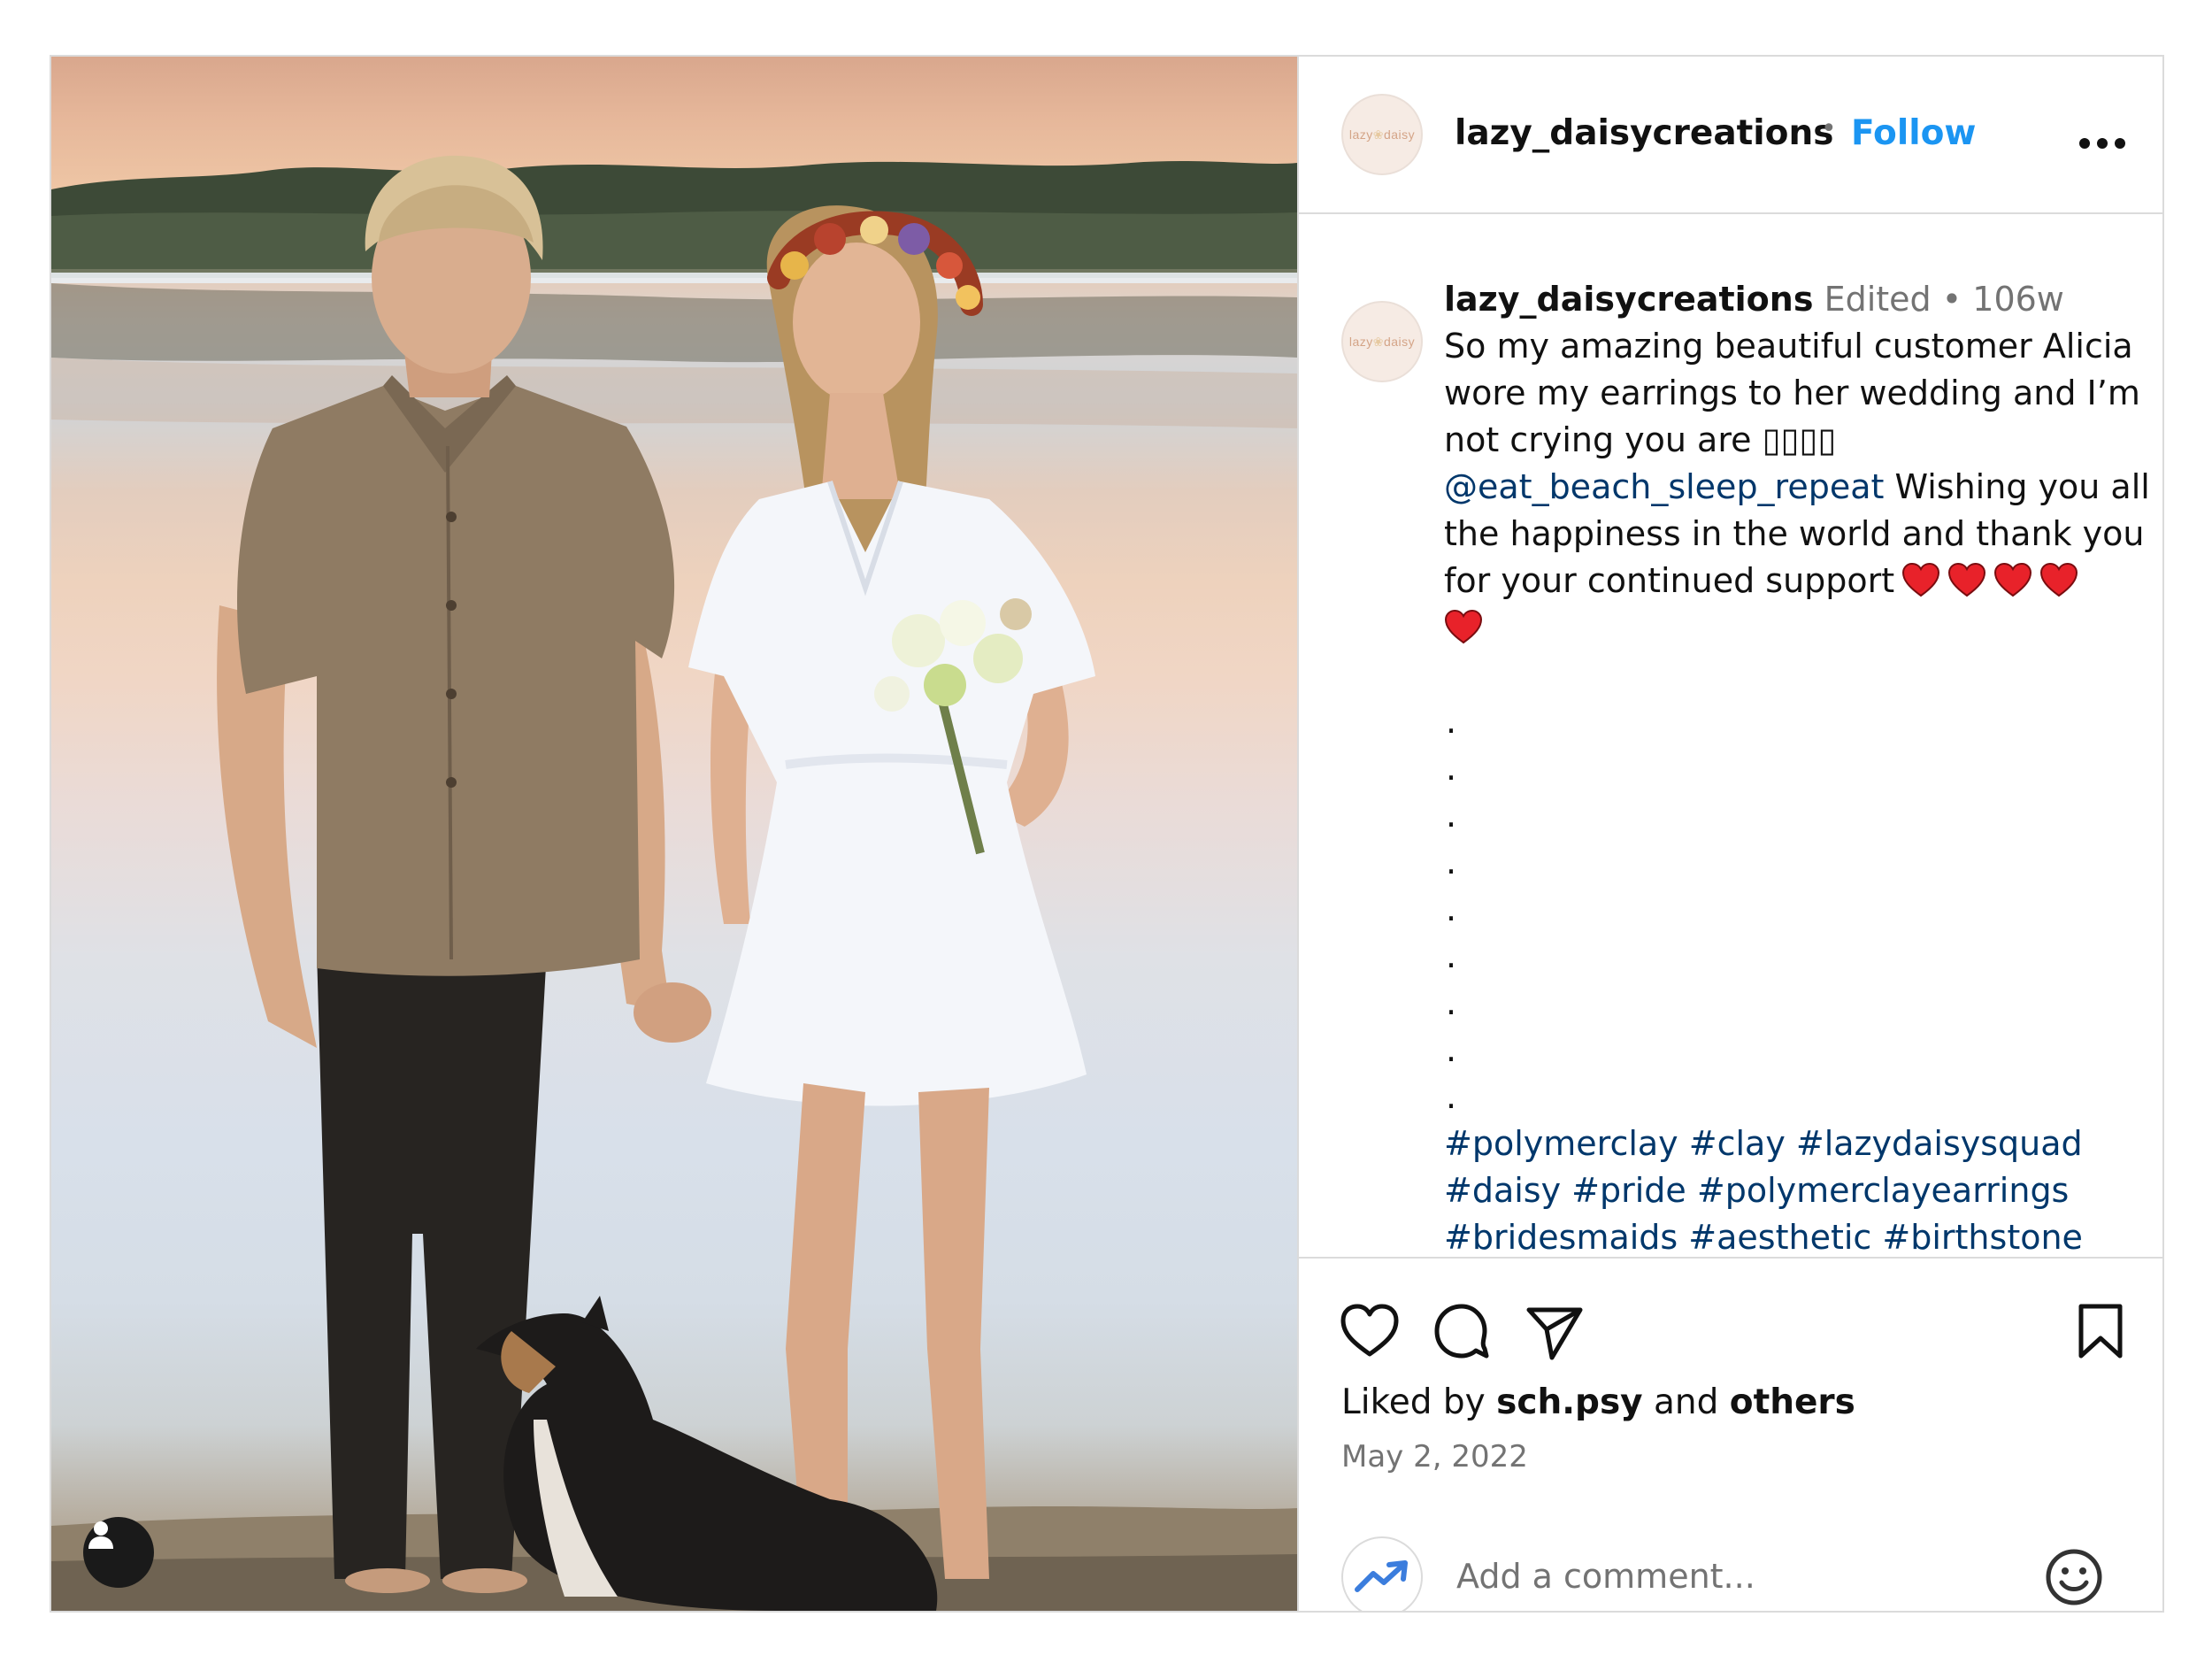 This screenshot has height=1663, width=2212. I want to click on likes-summary: Liked by sch.psy and others, so click(1598, 1402).